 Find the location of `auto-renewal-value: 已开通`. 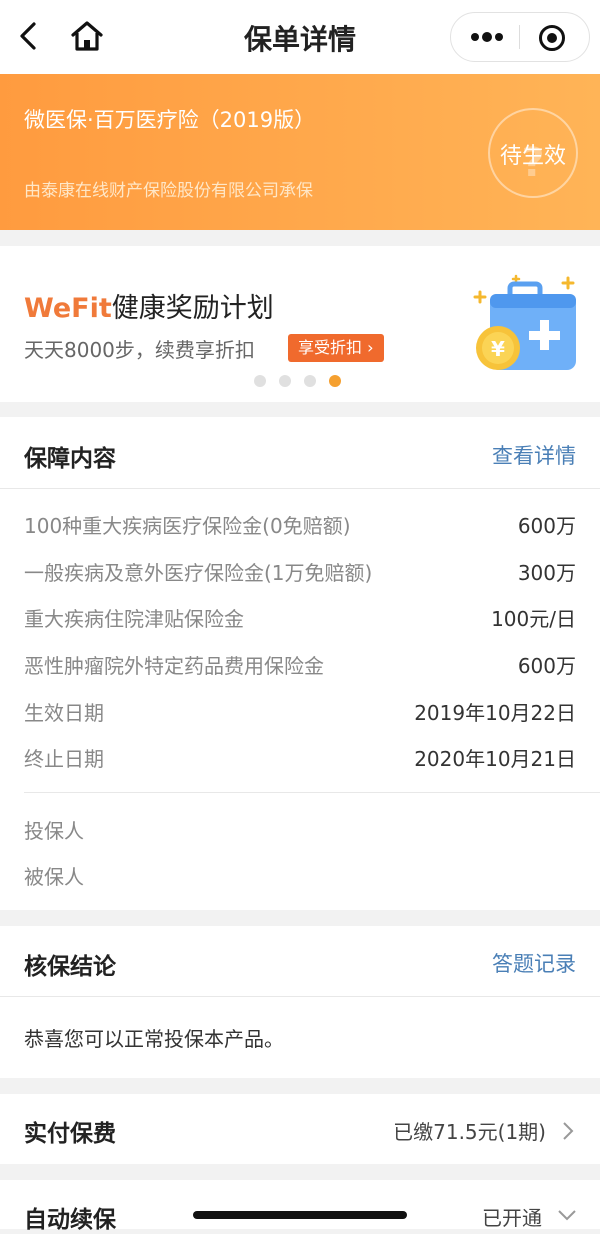

auto-renewal-value: 已开通 is located at coordinates (512, 1218).